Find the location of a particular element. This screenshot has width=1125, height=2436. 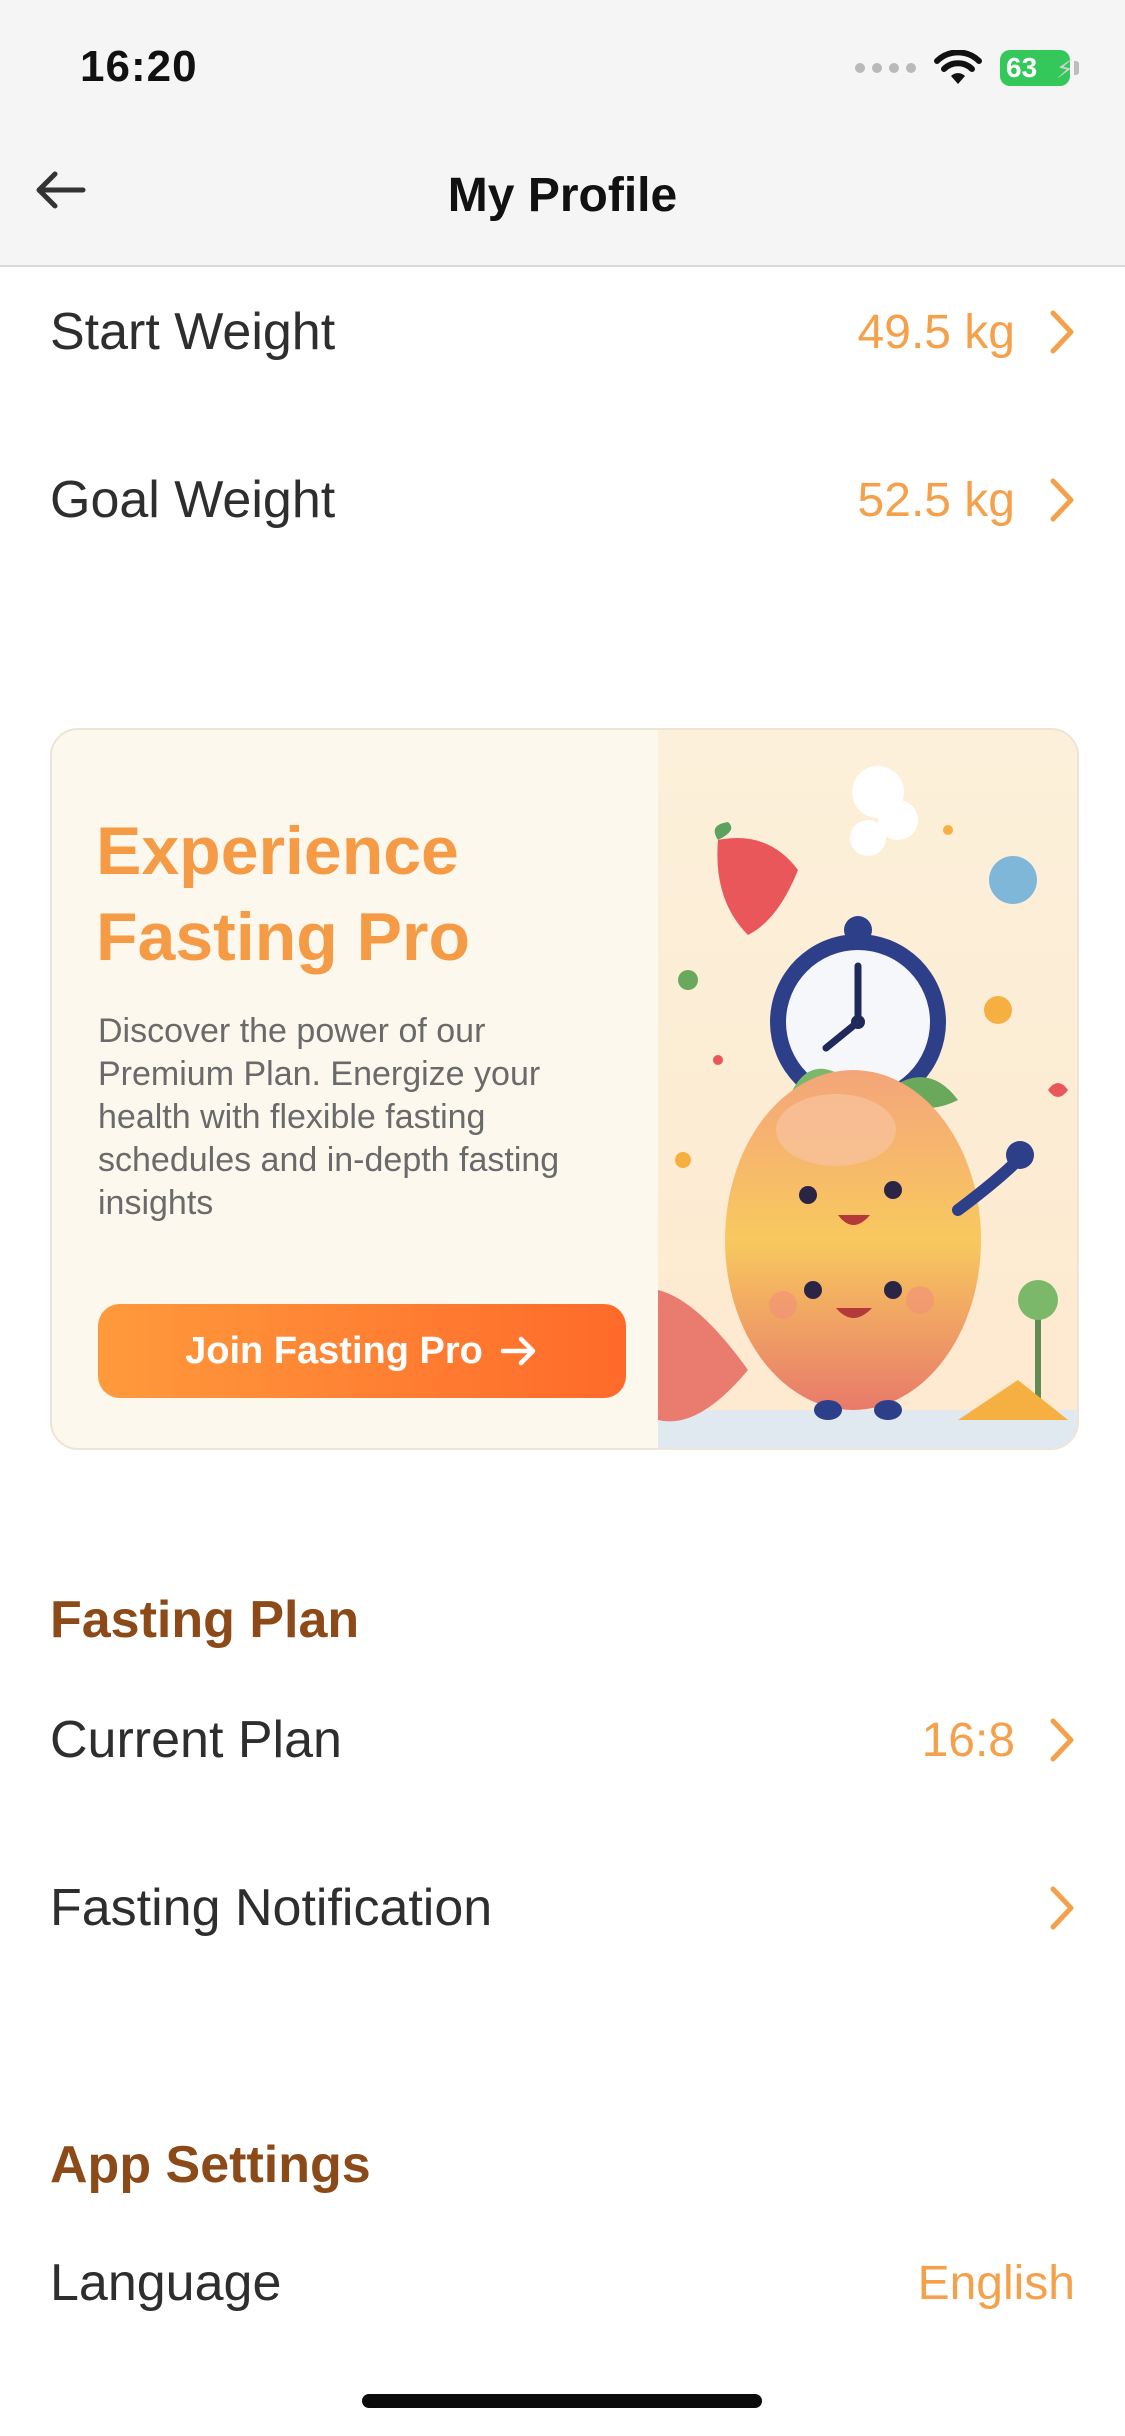

battery-icon: 63 ⚡ is located at coordinates (1037, 68).